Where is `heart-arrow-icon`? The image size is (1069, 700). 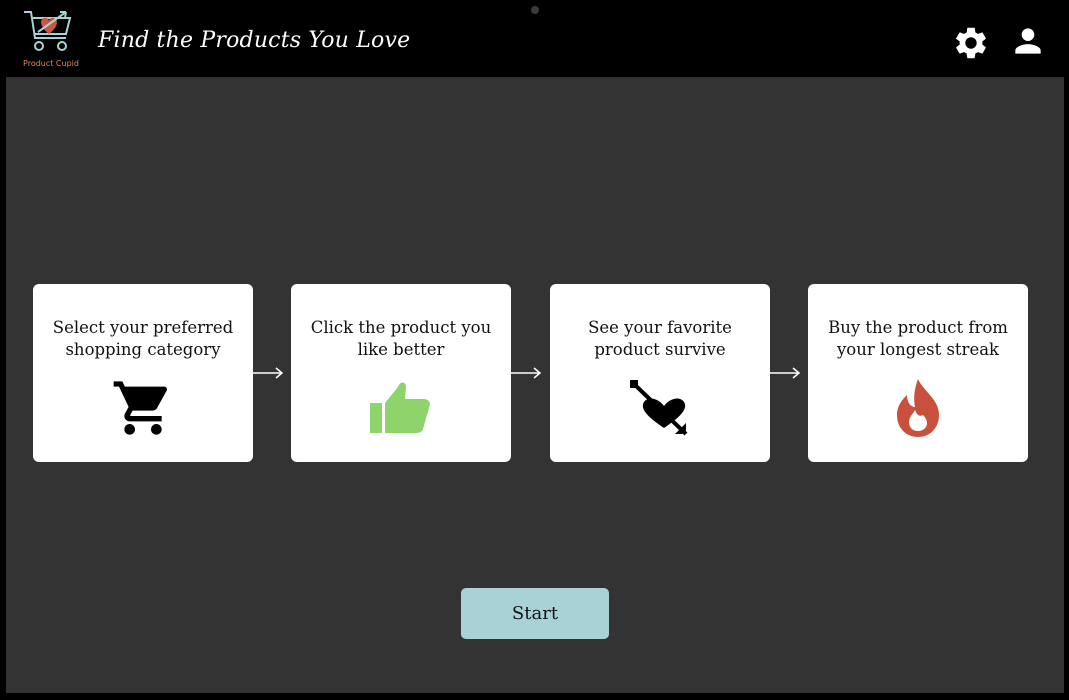 heart-arrow-icon is located at coordinates (660, 408).